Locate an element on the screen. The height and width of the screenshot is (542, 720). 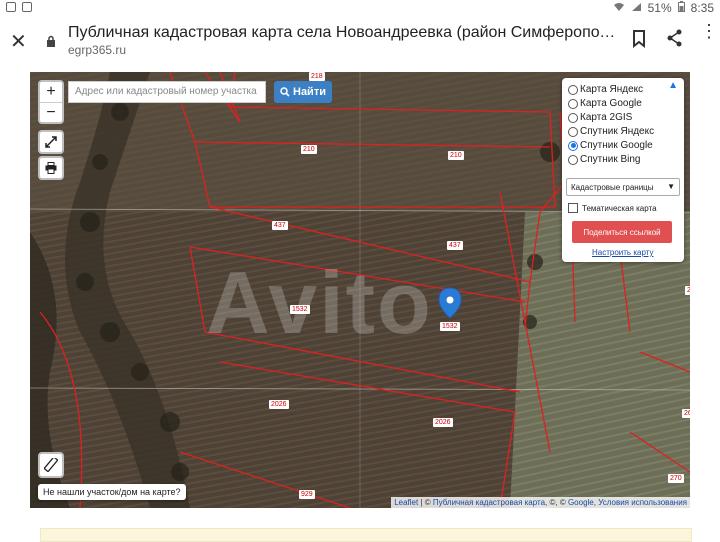
bookmark-icon is located at coordinates (639, 41).